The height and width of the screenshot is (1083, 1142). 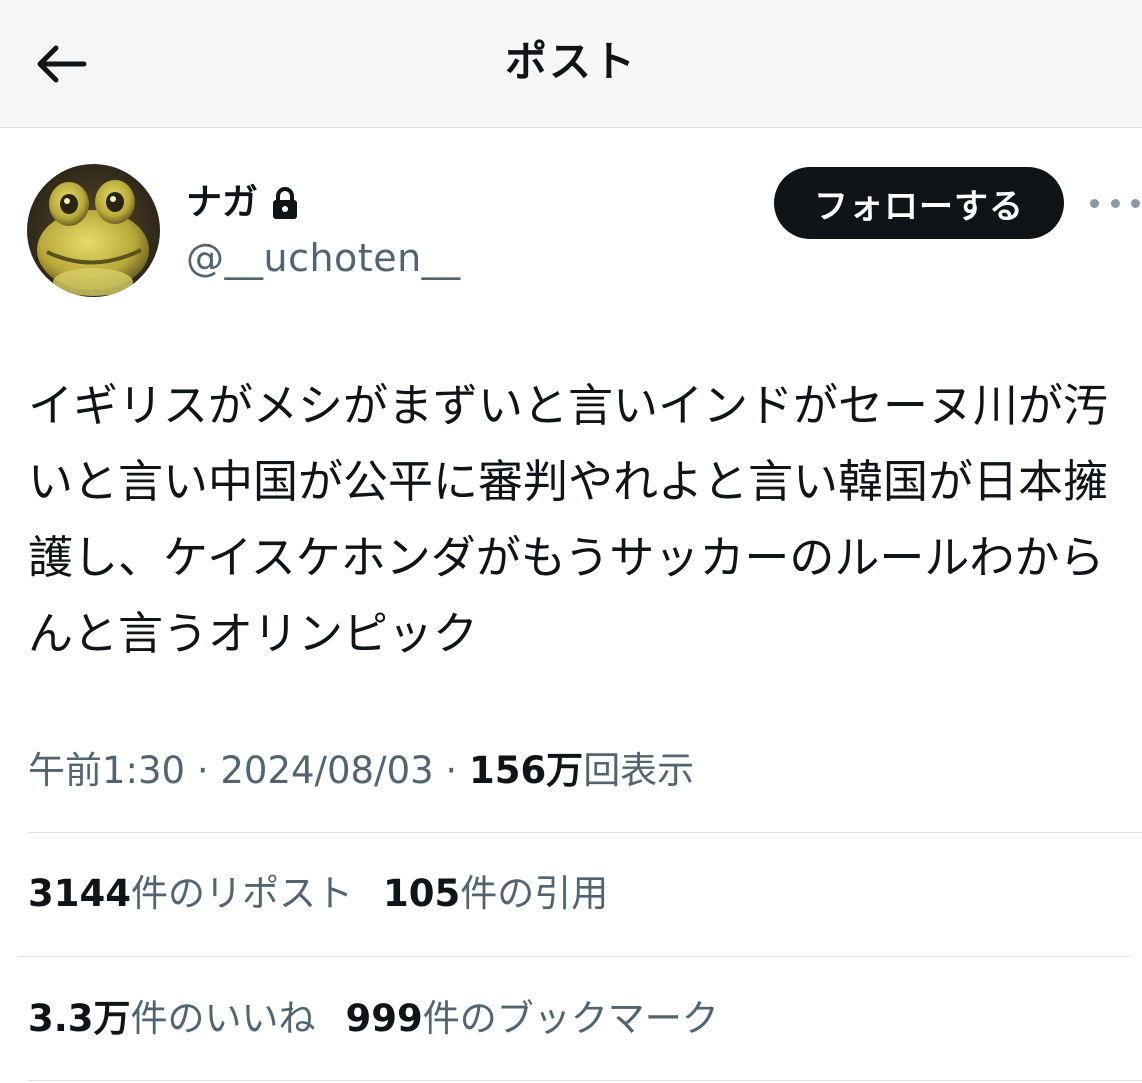 I want to click on follow-button: フォローする, so click(x=919, y=203).